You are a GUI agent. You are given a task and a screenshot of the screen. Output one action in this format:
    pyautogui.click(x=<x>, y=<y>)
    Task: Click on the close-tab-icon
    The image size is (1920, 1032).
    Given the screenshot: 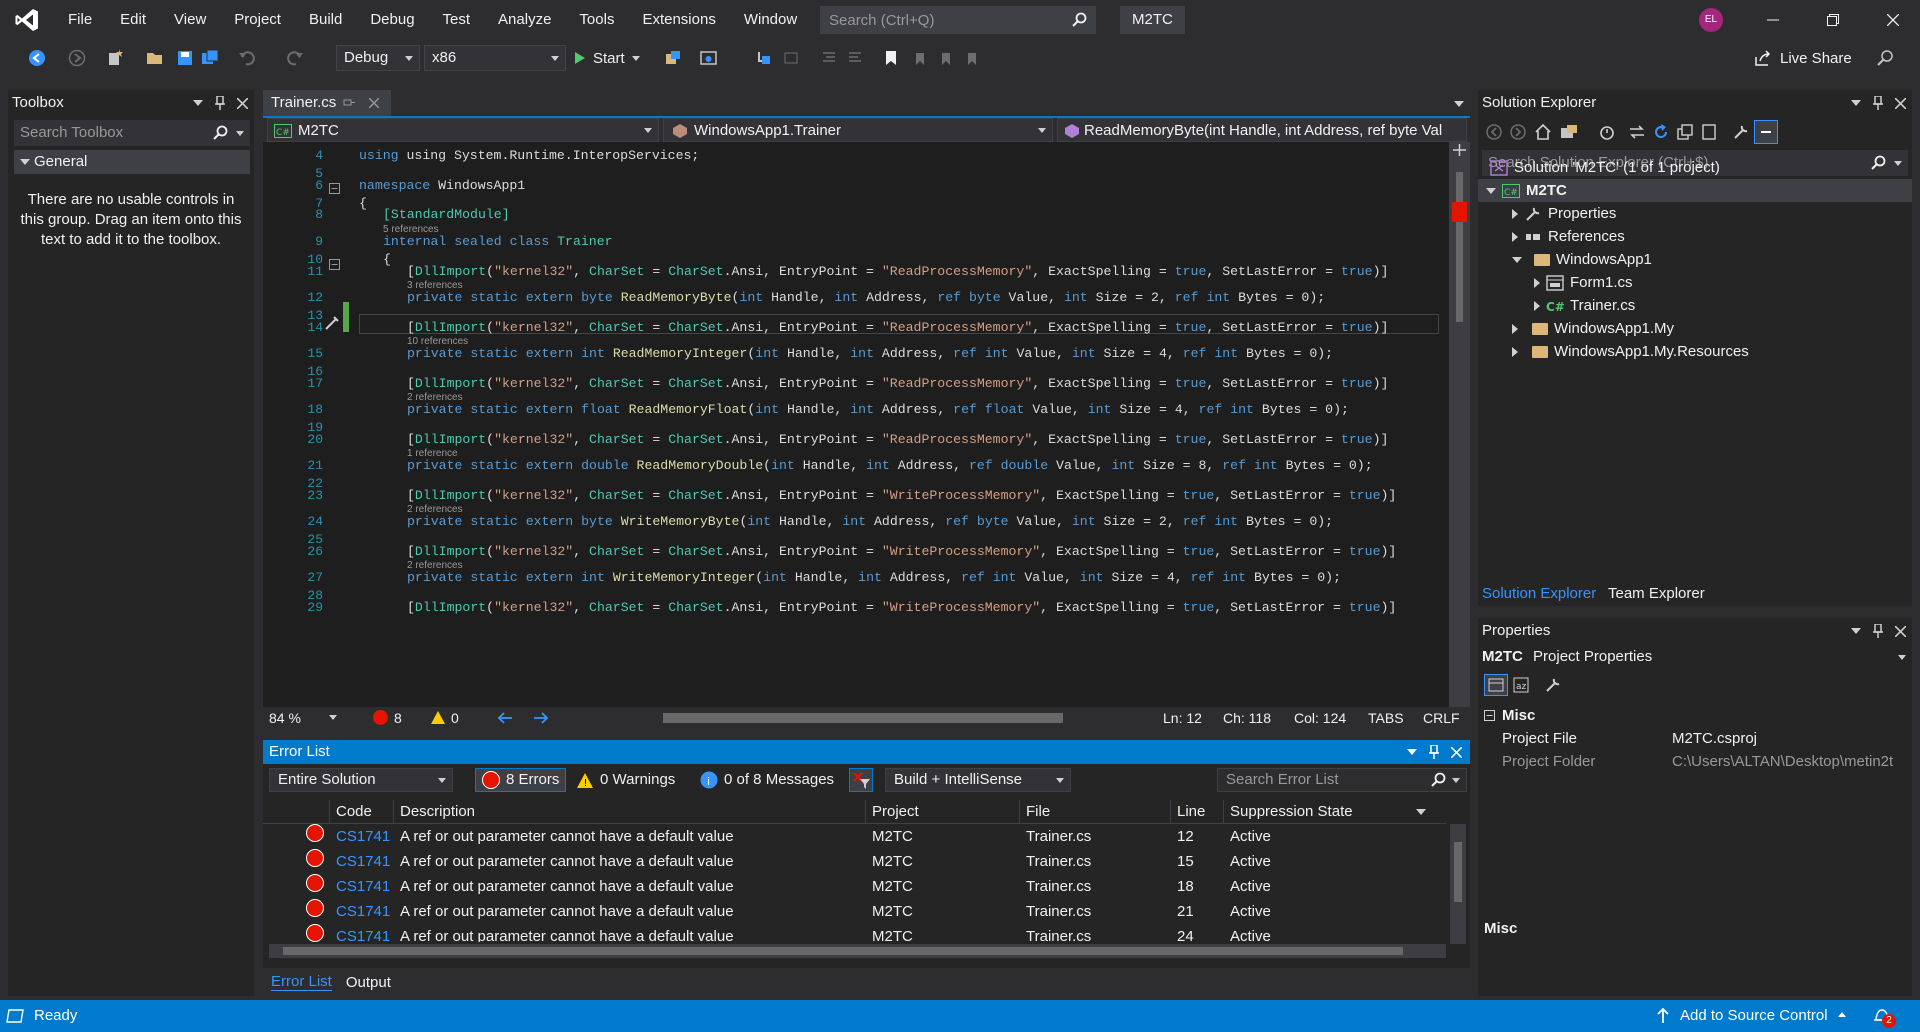 What is the action you would take?
    pyautogui.click(x=374, y=103)
    